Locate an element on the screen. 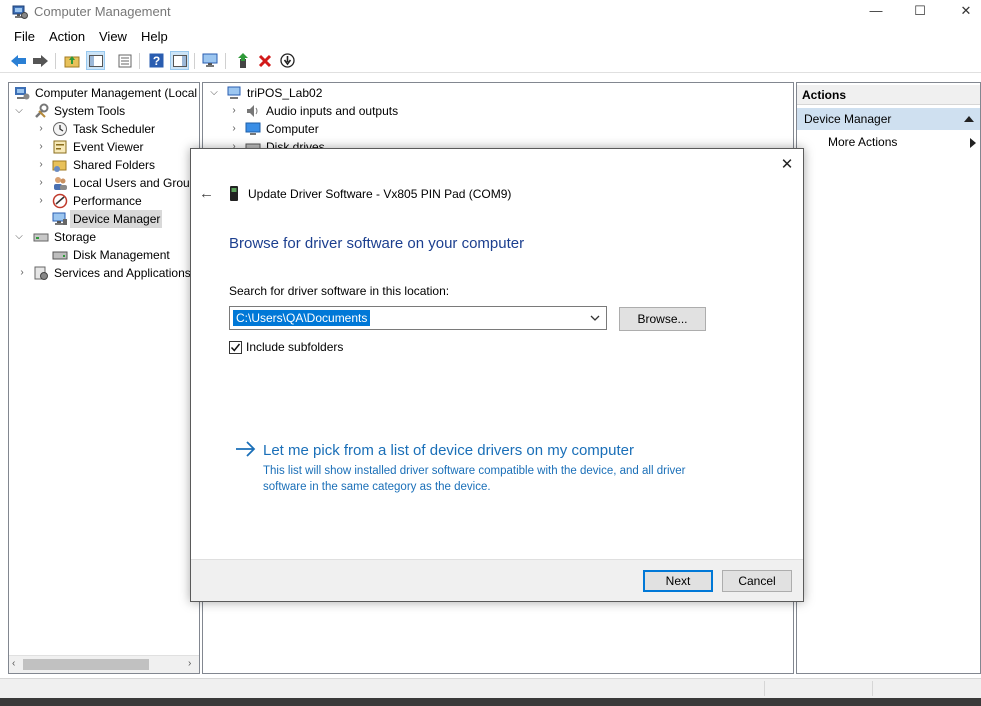  cancel-button: Cancel is located at coordinates (757, 581).